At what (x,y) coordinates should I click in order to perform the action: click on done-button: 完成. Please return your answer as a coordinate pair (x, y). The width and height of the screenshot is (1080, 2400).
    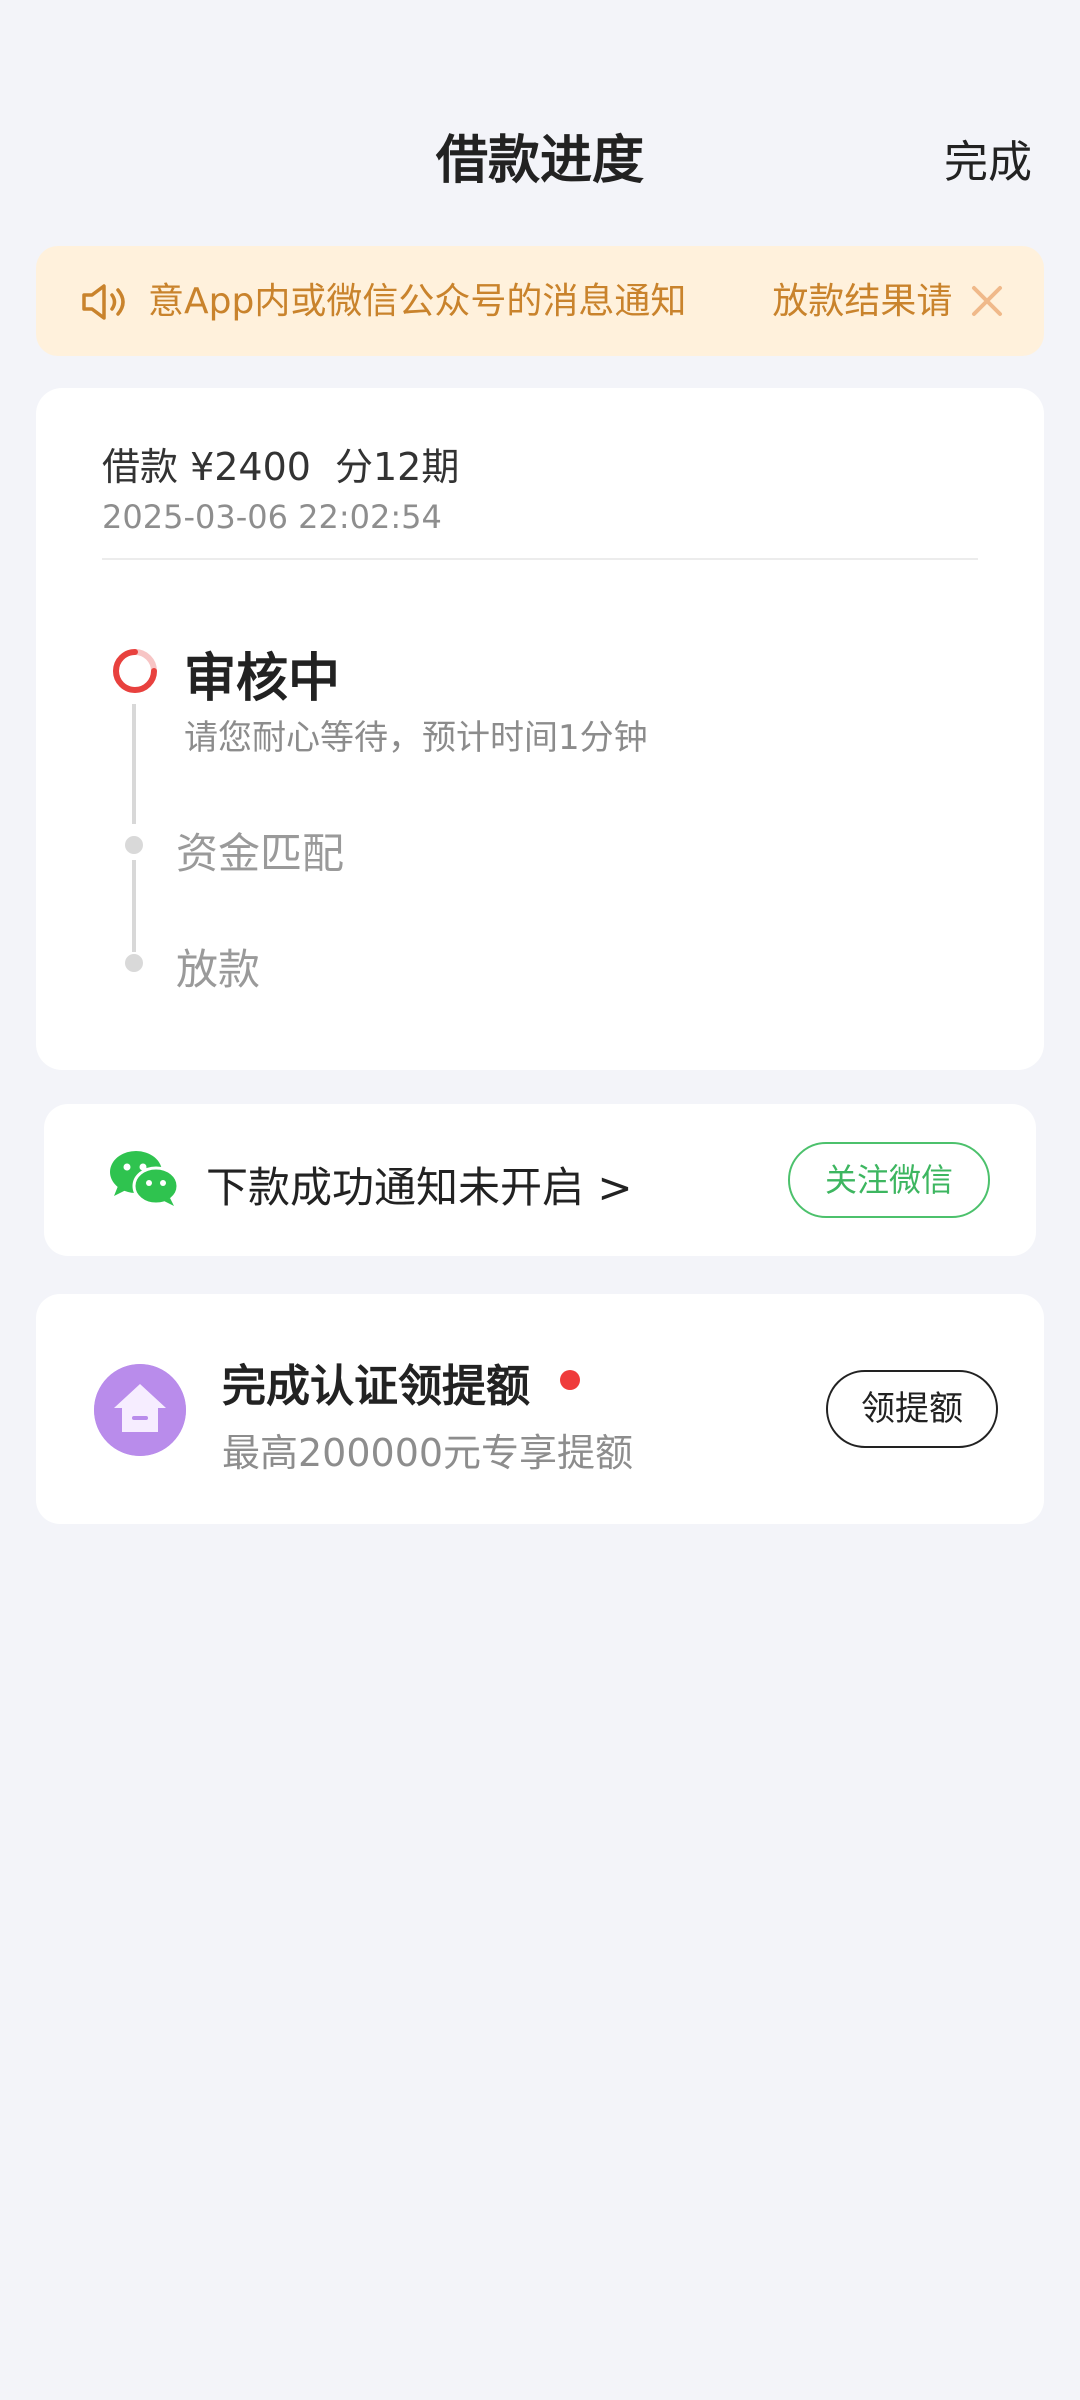
    Looking at the image, I should click on (988, 158).